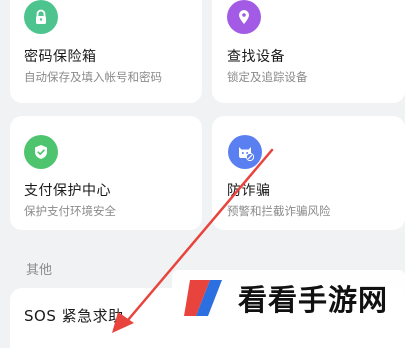 The width and height of the screenshot is (405, 348). What do you see at coordinates (245, 152) in the screenshot?
I see `anti-fraud-icon` at bounding box center [245, 152].